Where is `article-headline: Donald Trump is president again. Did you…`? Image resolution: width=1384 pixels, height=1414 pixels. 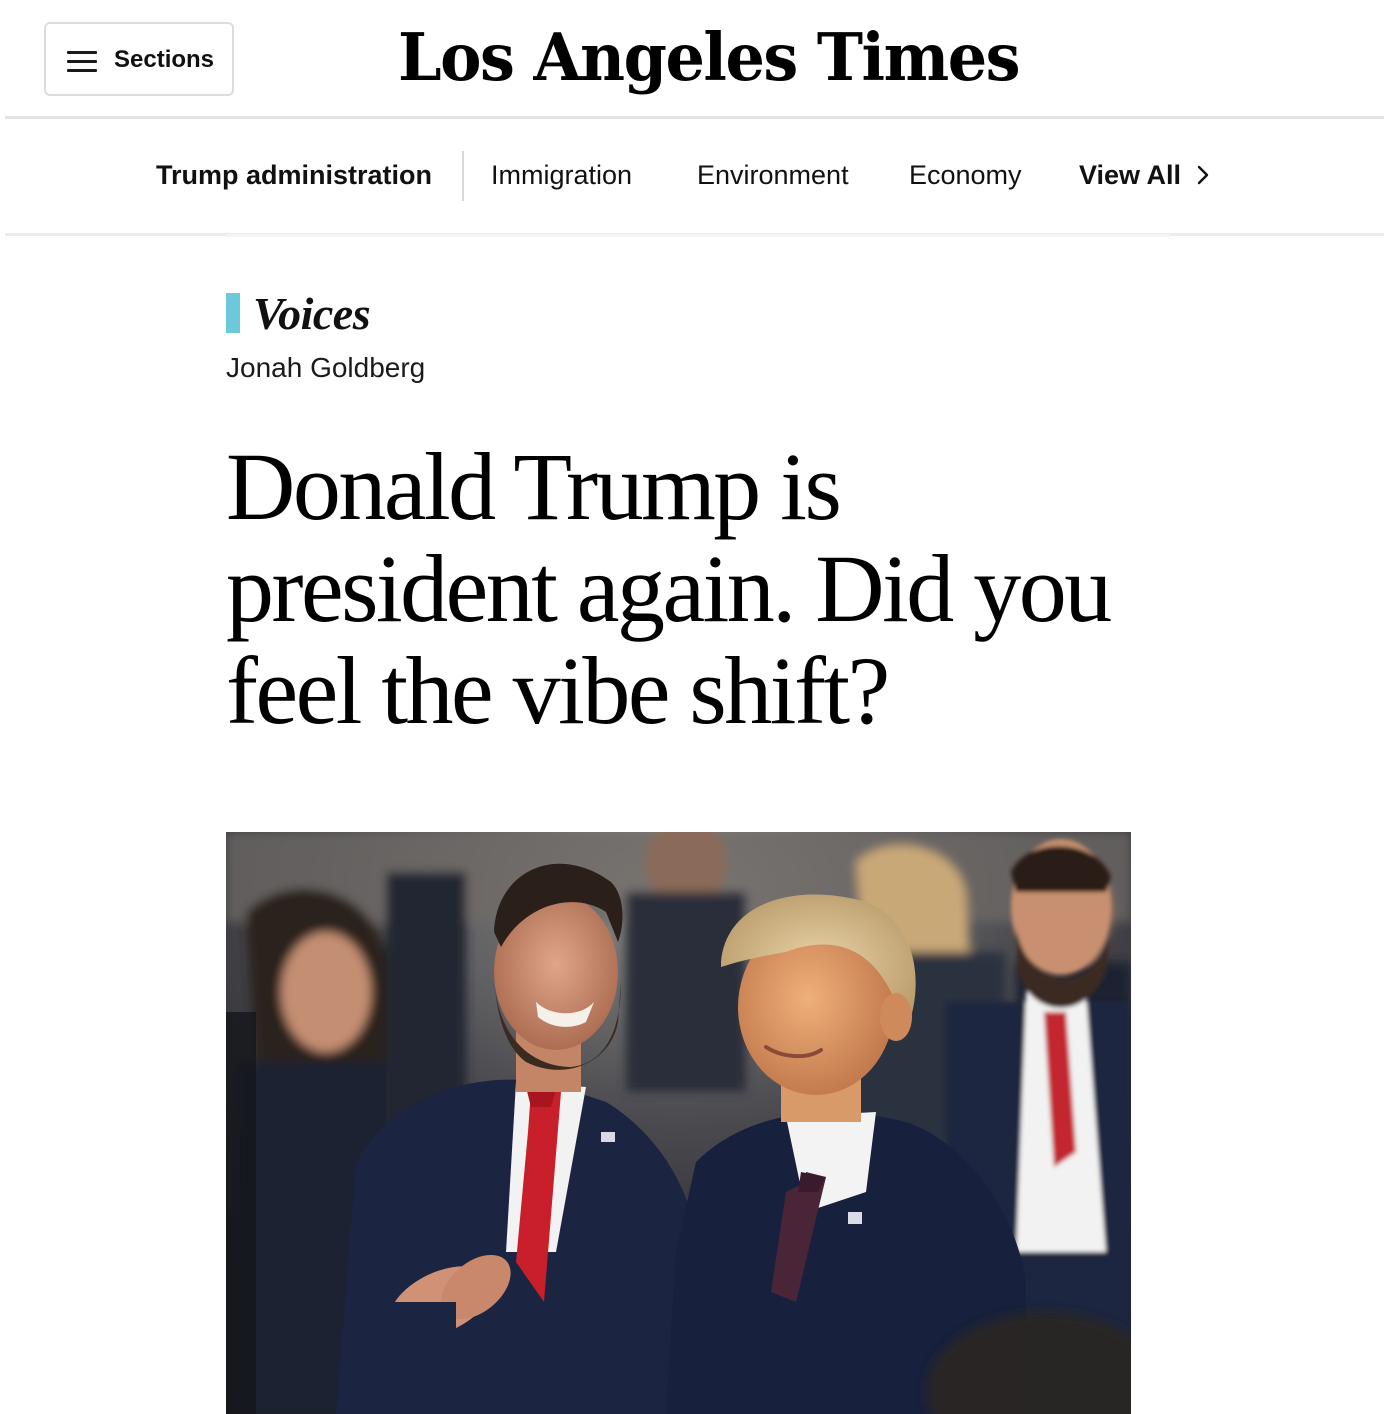 article-headline: Donald Trump is president again. Did you… is located at coordinates (669, 588).